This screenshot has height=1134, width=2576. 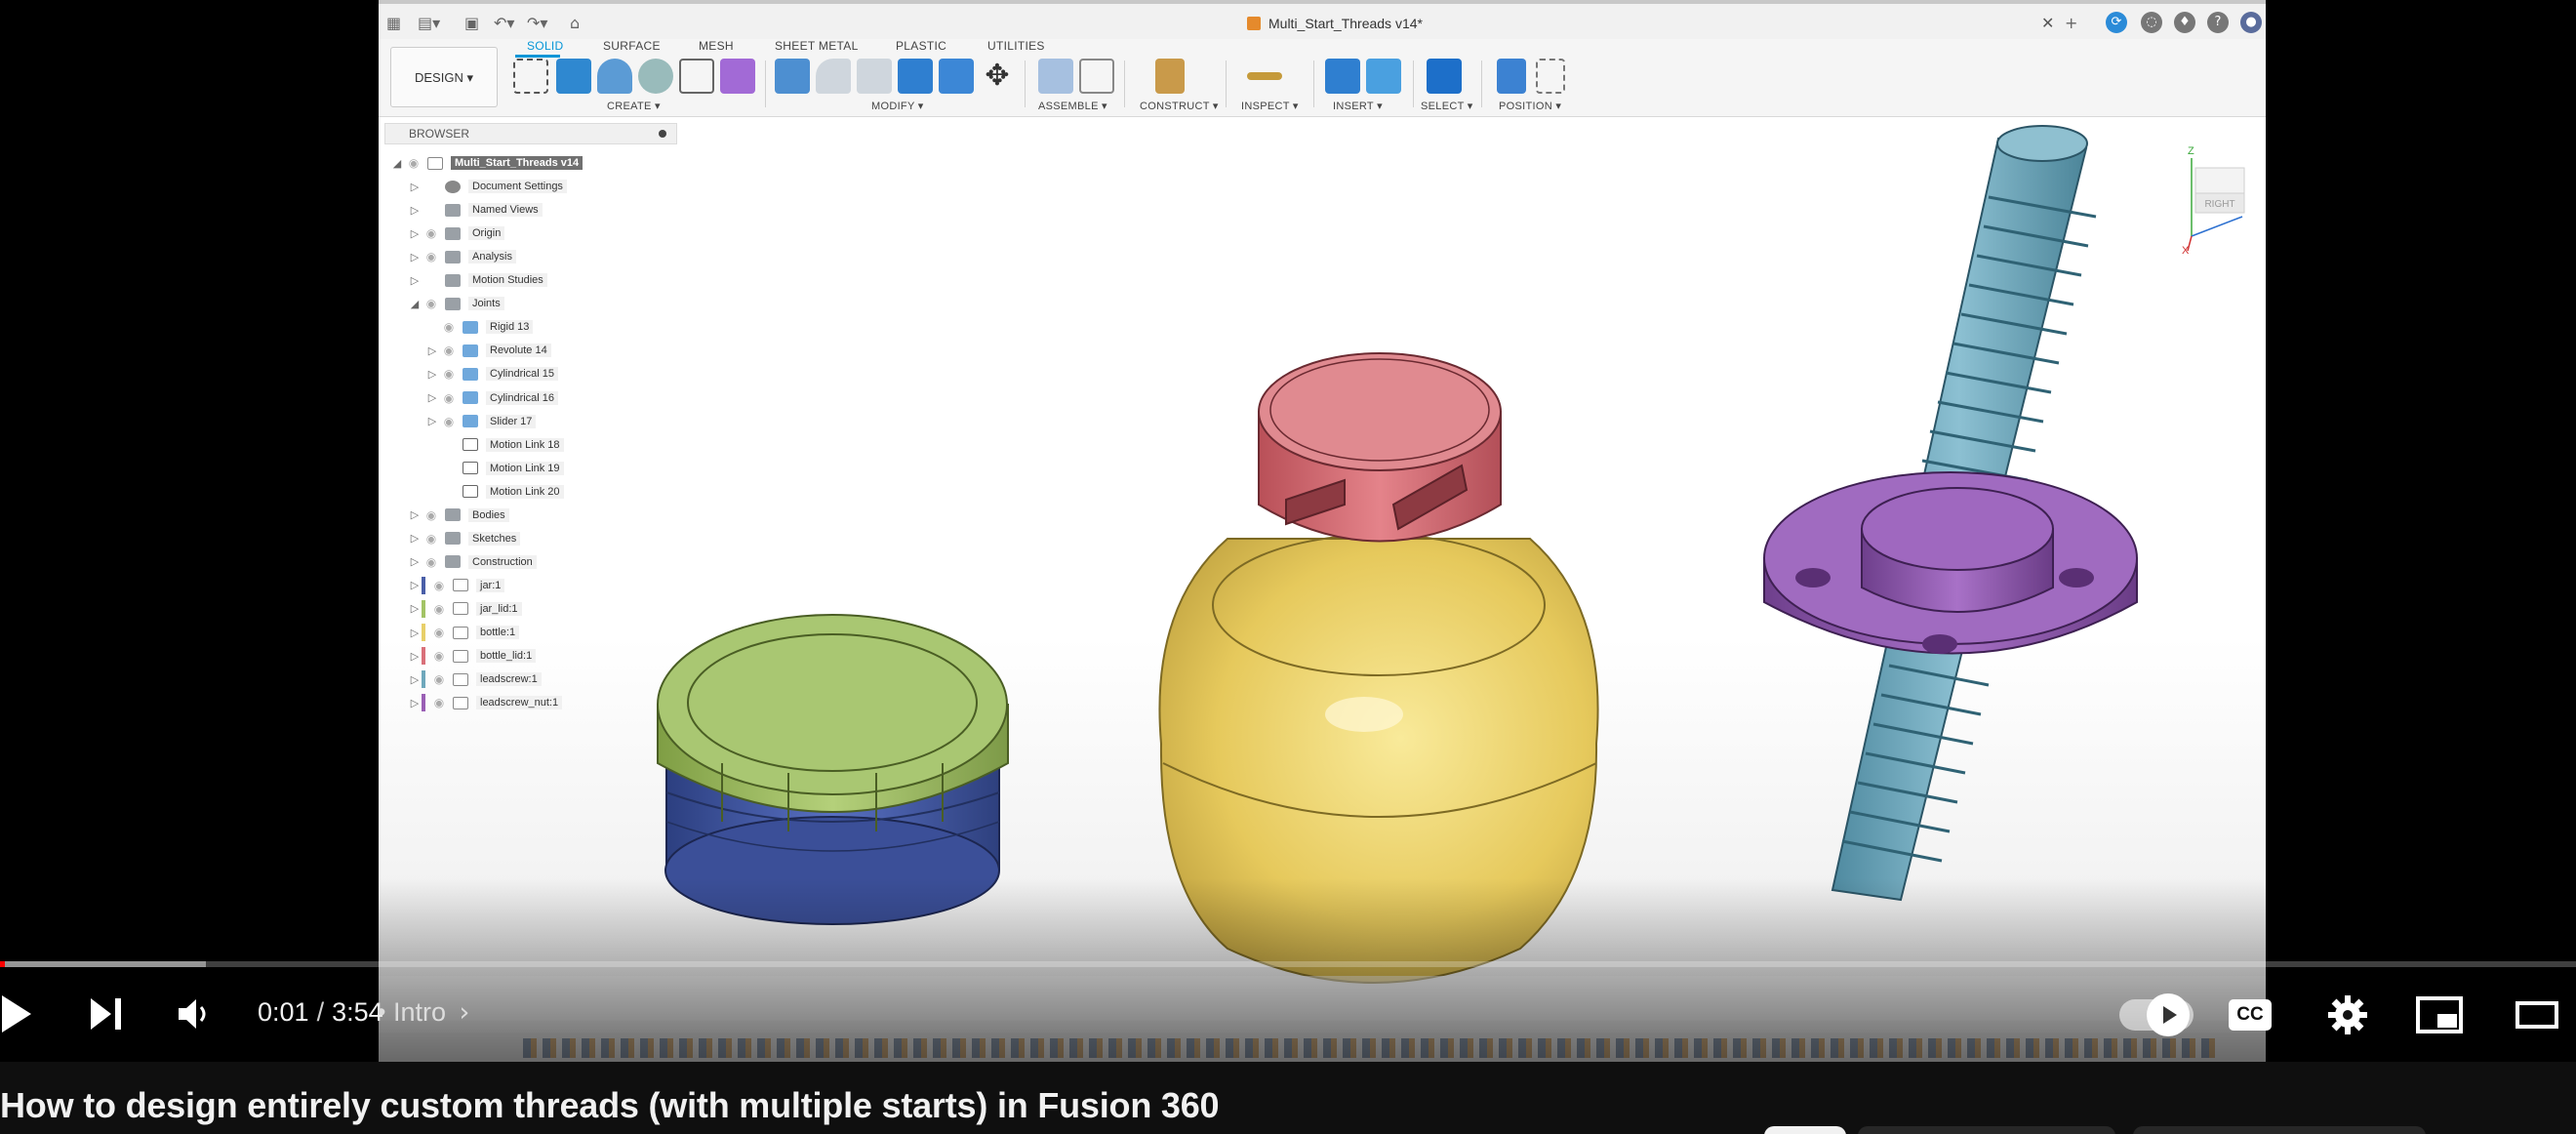 I want to click on volume-icon, so click(x=195, y=1014).